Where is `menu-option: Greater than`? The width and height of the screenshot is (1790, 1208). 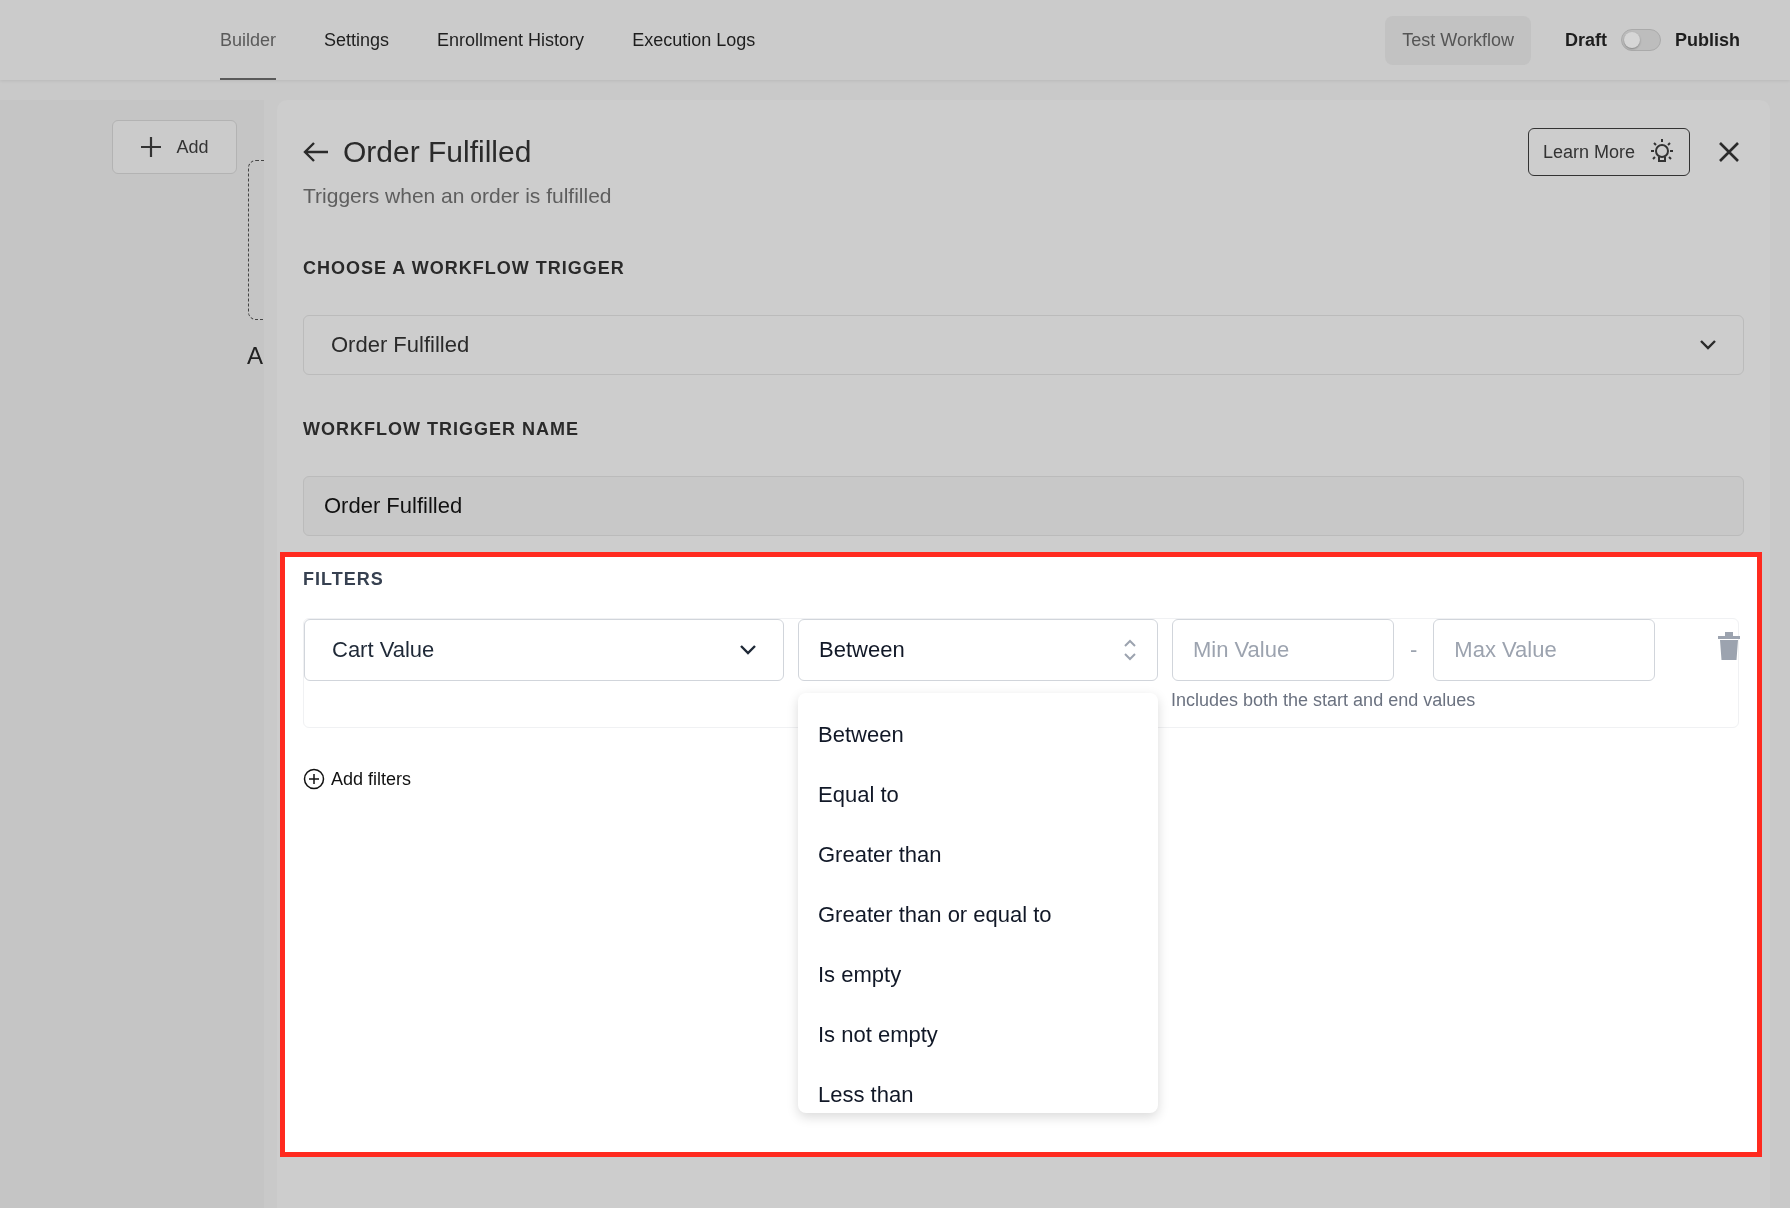
menu-option: Greater than is located at coordinates (978, 855).